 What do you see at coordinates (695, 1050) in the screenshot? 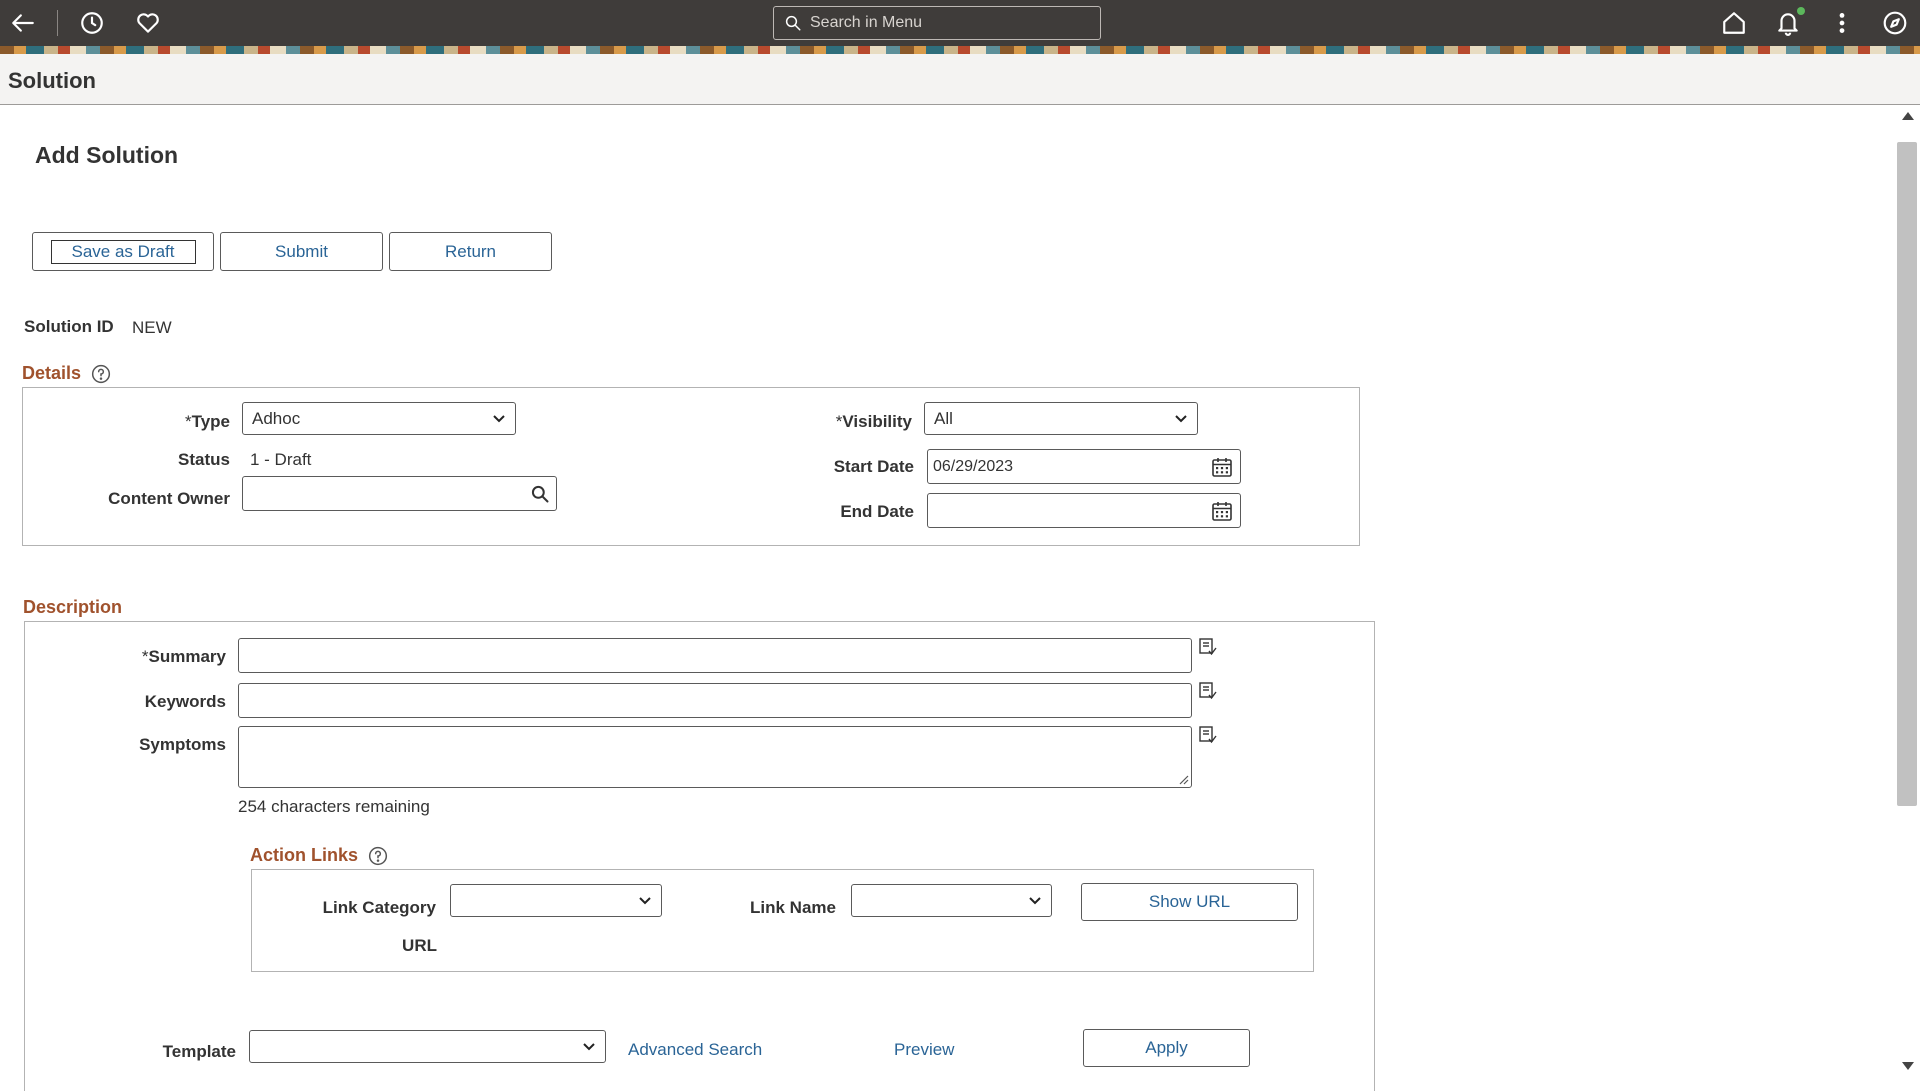
I see `advanced-search-link: Advanced Search` at bounding box center [695, 1050].